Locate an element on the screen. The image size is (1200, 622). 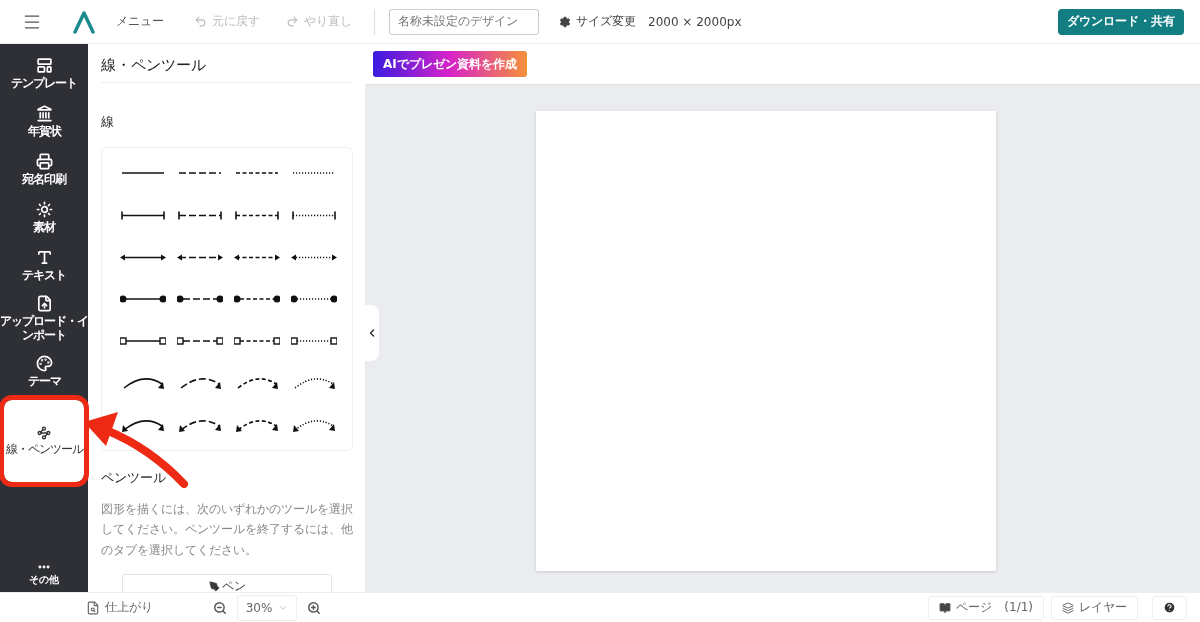
zoom-select: 30% is located at coordinates (267, 607).